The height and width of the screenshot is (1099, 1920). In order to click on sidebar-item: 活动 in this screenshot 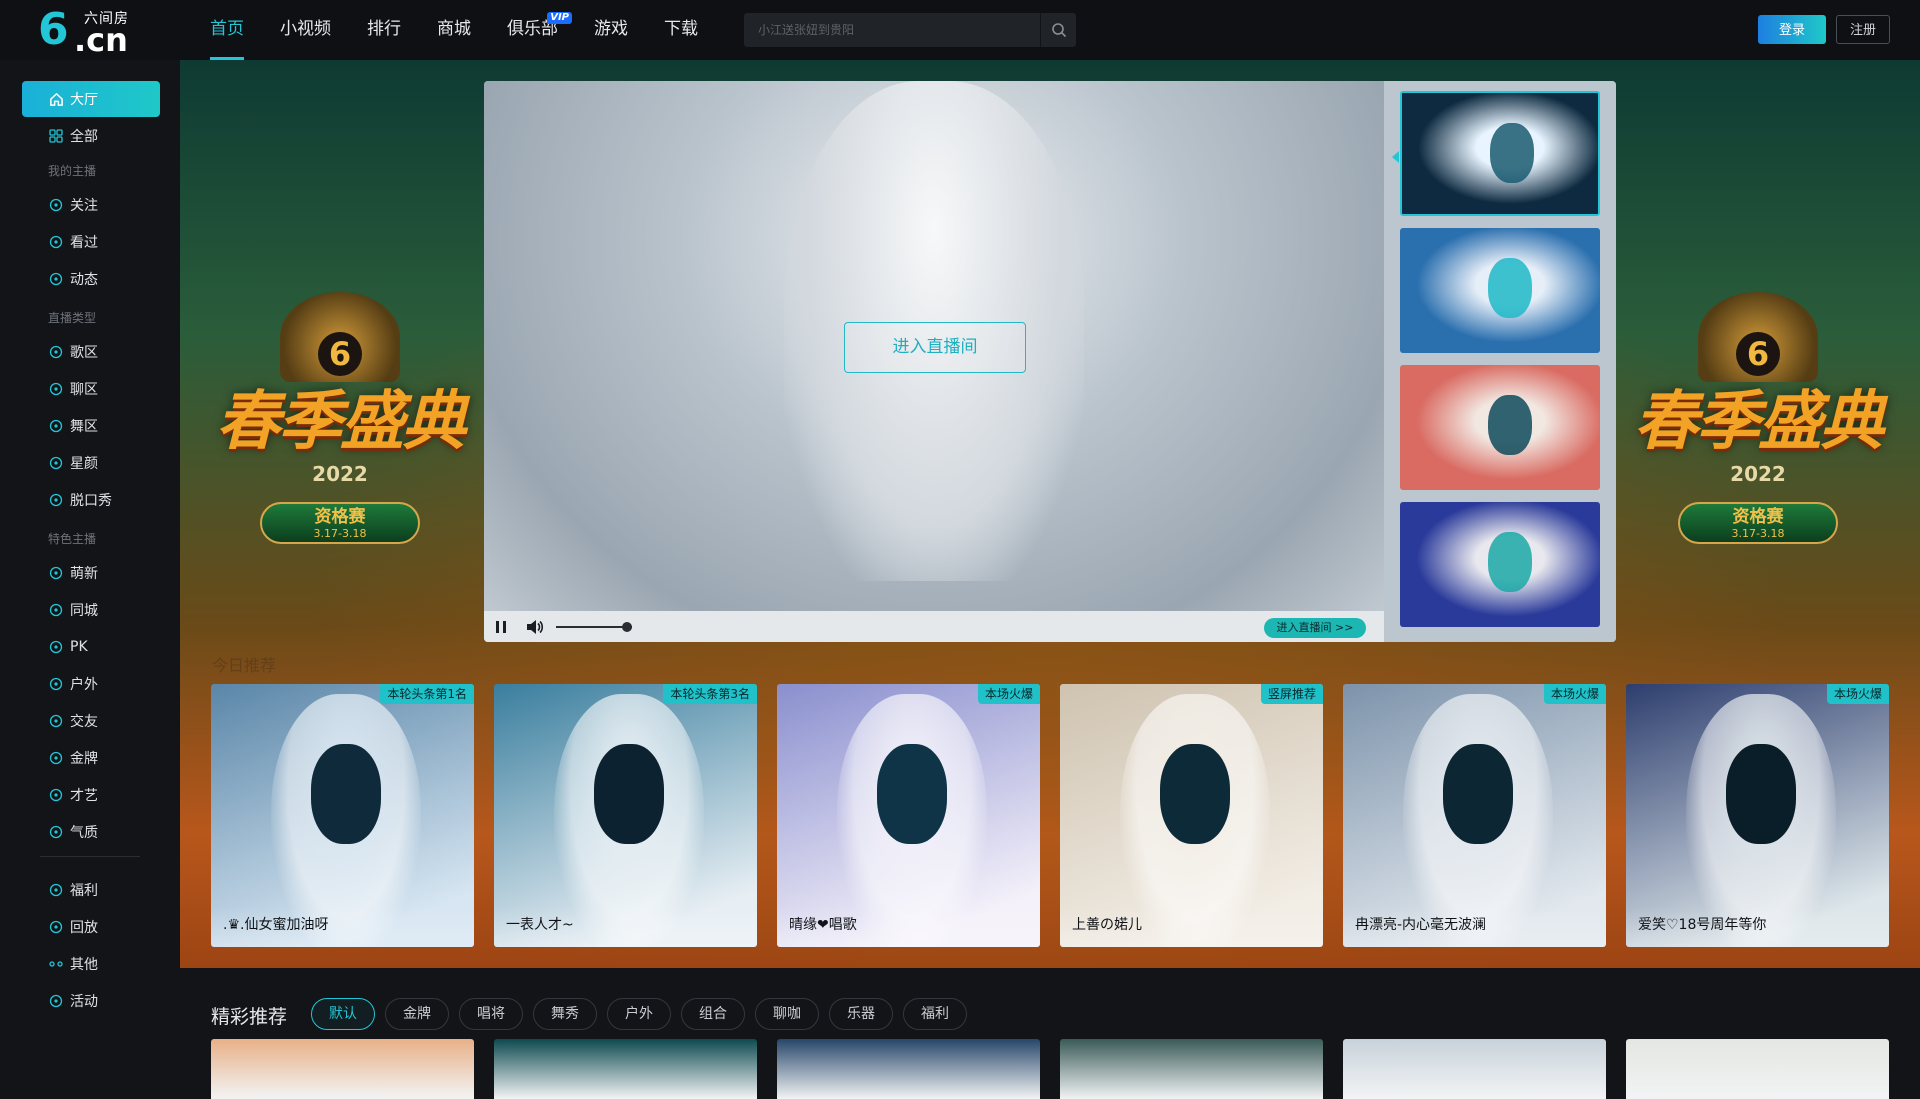, I will do `click(91, 1001)`.